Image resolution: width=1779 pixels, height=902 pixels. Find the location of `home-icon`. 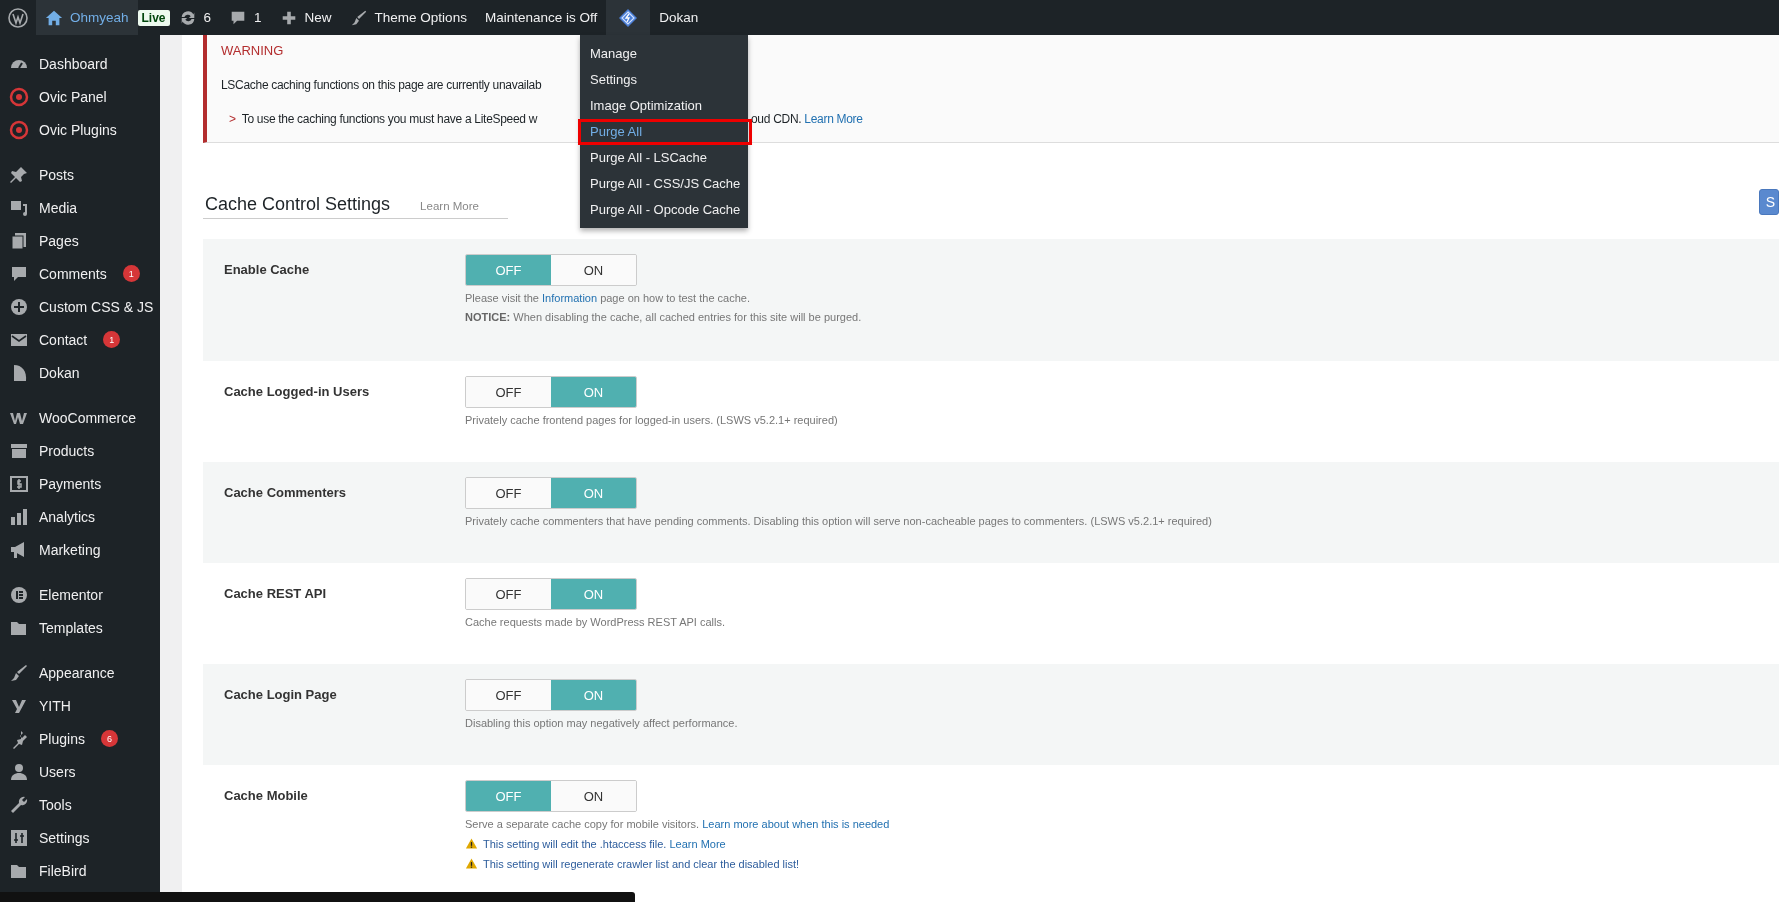

home-icon is located at coordinates (54, 17).